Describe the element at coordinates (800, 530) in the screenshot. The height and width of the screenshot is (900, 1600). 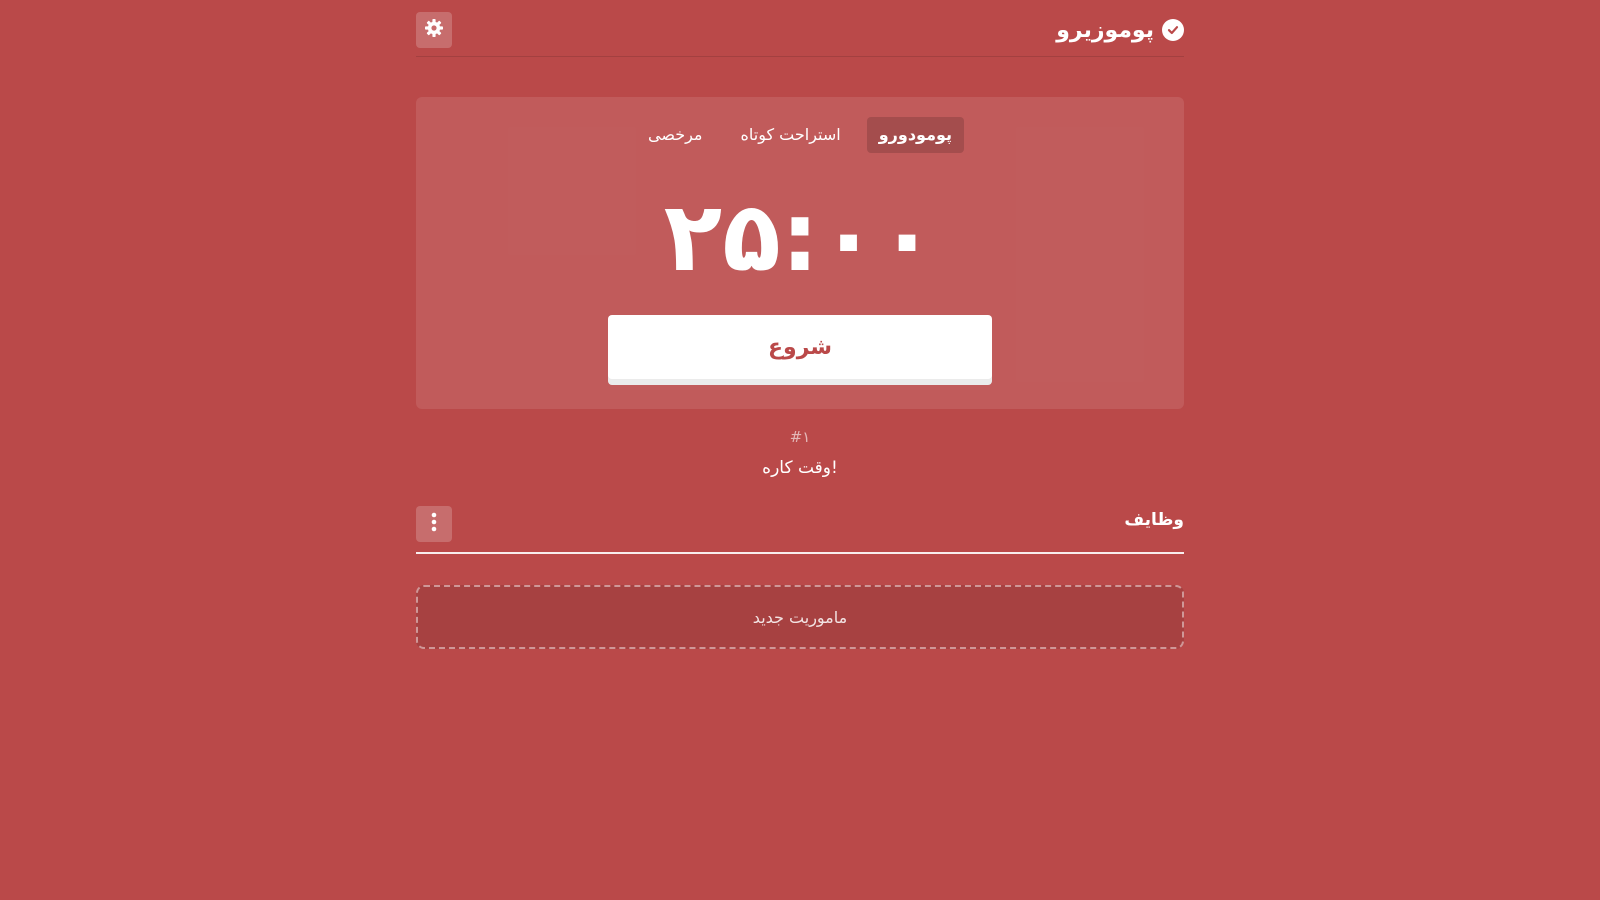
I see `tasks-header: وظایف` at that location.